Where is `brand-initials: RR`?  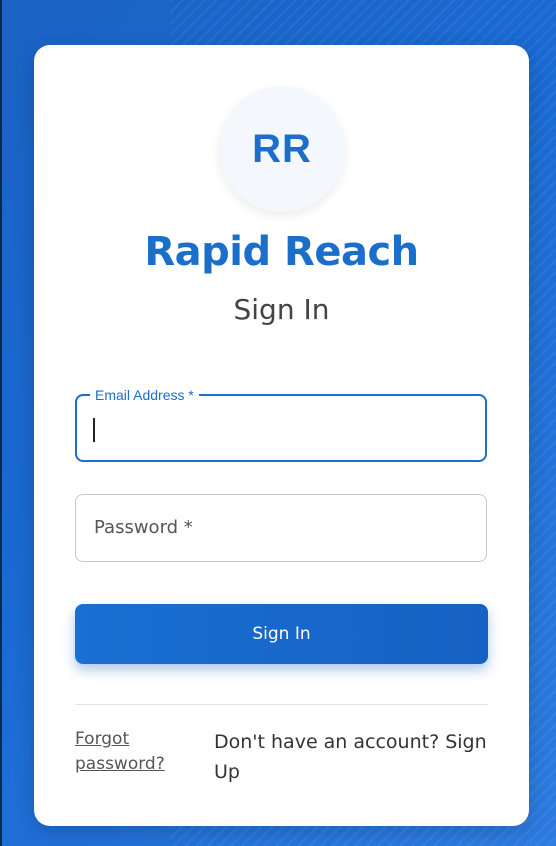 brand-initials: RR is located at coordinates (282, 148).